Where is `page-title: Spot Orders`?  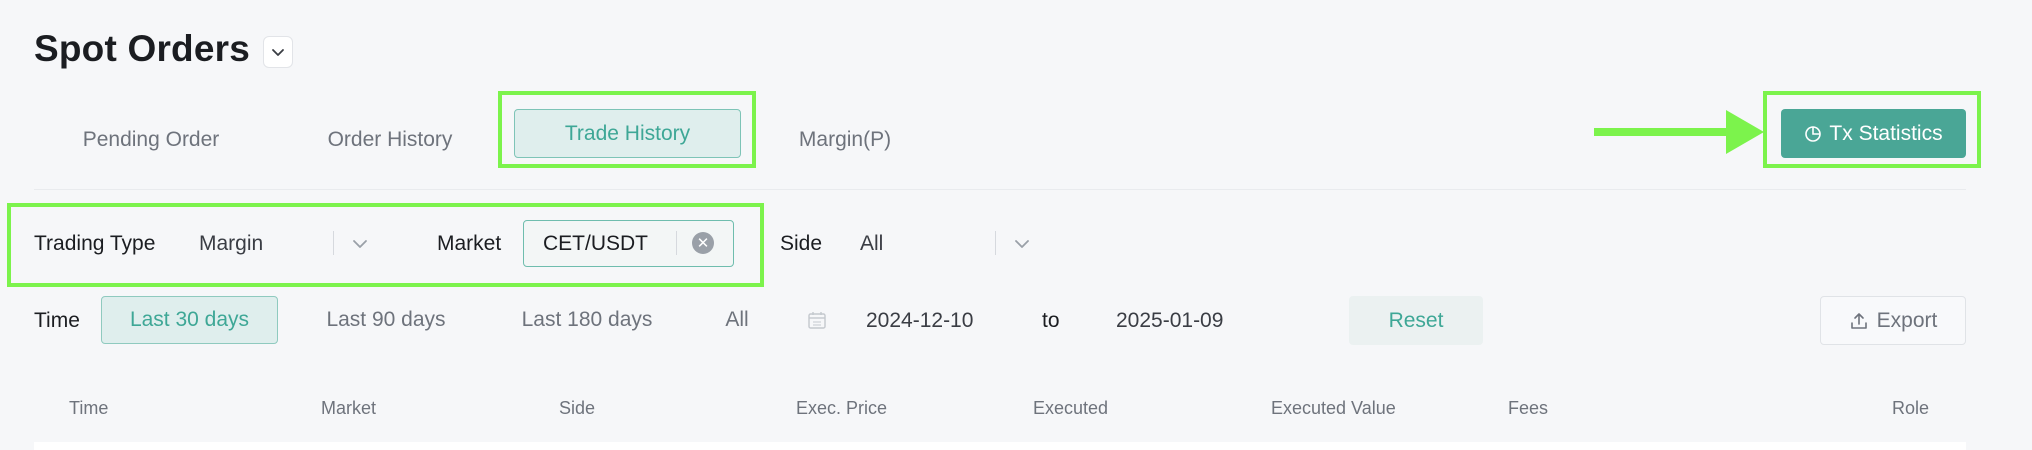 page-title: Spot Orders is located at coordinates (142, 48).